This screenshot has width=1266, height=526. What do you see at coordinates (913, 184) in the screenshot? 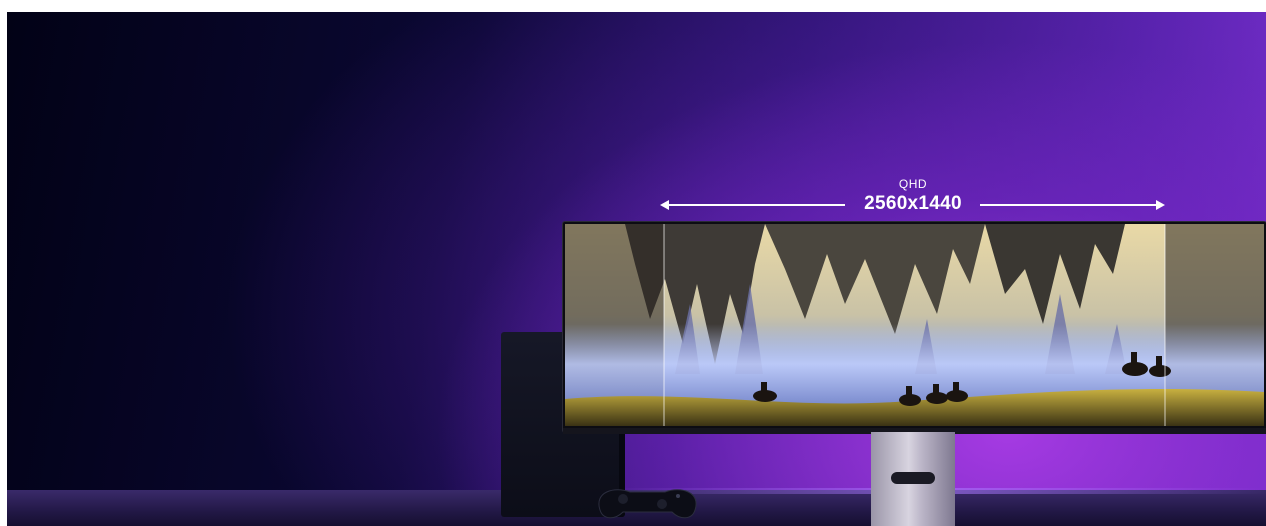
I see `resolution-name: QHD` at bounding box center [913, 184].